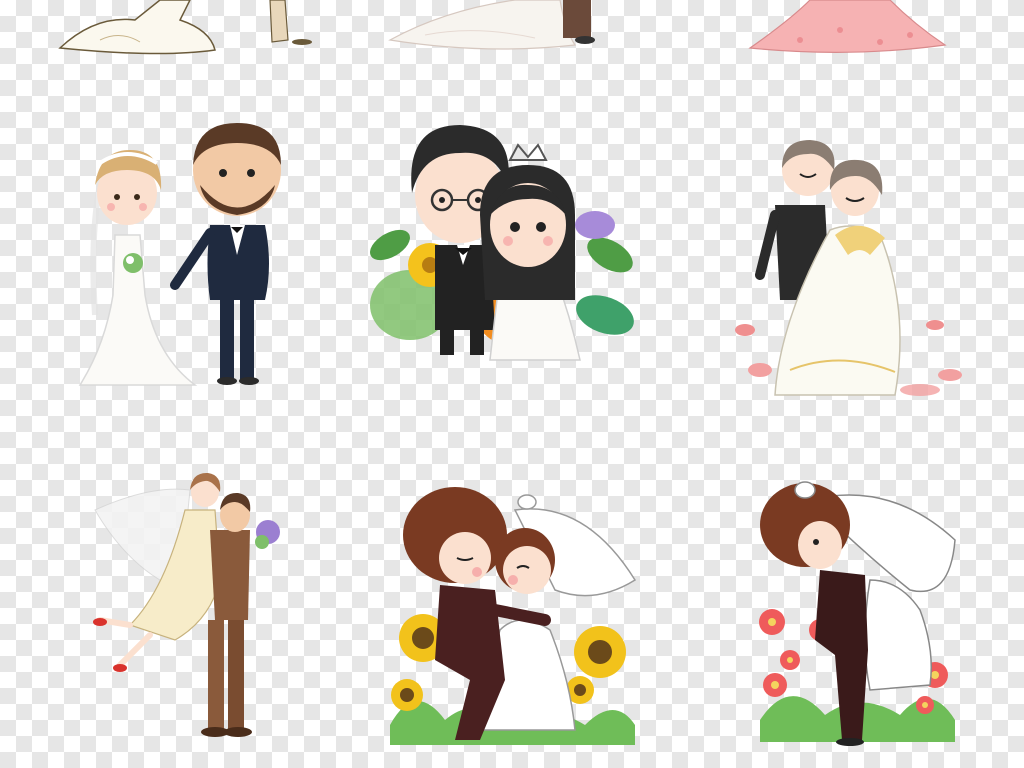 Image resolution: width=1024 pixels, height=768 pixels. What do you see at coordinates (186, 604) in the screenshot?
I see `groom-lifting-bride-illustration` at bounding box center [186, 604].